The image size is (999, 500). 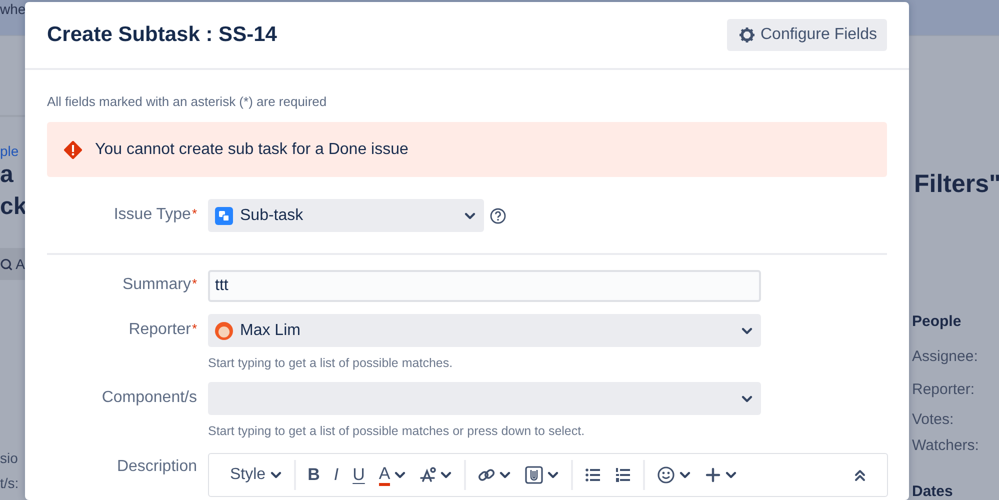 I want to click on field-label: Summary, so click(x=156, y=285).